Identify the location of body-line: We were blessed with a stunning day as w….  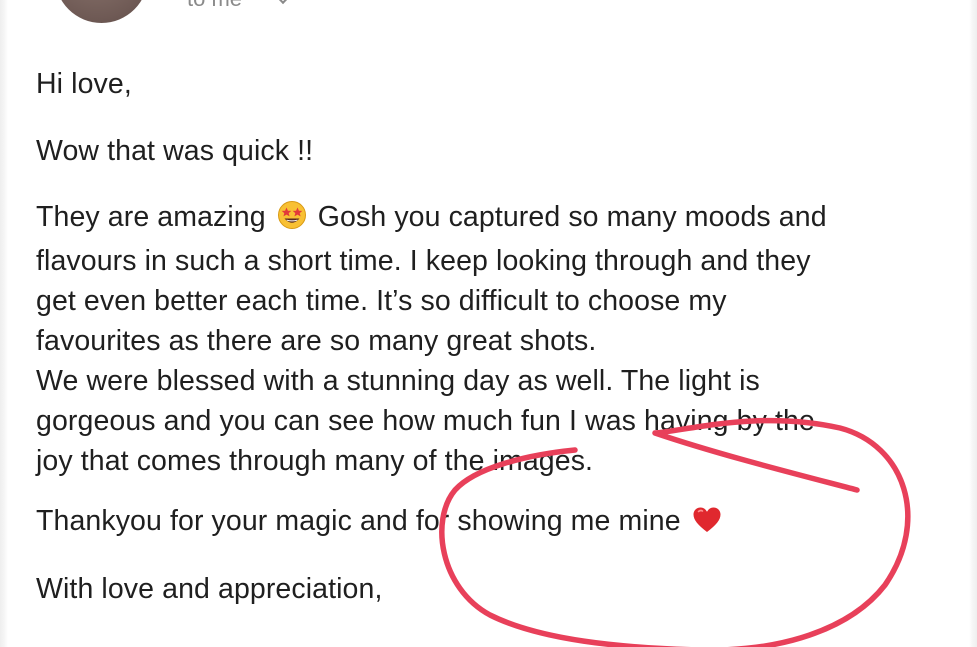
(398, 381).